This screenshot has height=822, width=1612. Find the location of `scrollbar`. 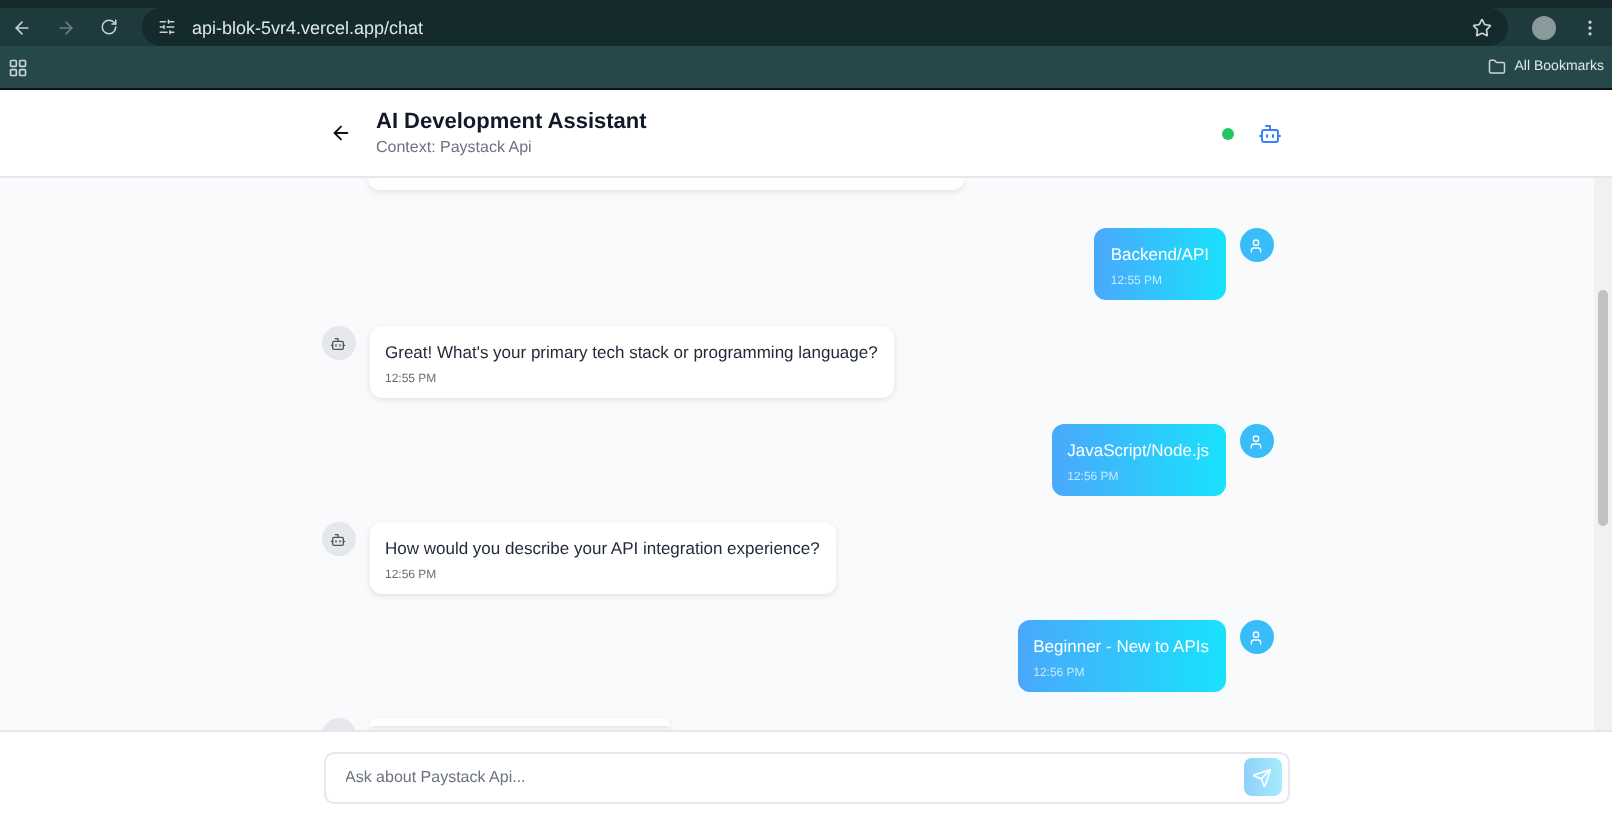

scrollbar is located at coordinates (1603, 454).